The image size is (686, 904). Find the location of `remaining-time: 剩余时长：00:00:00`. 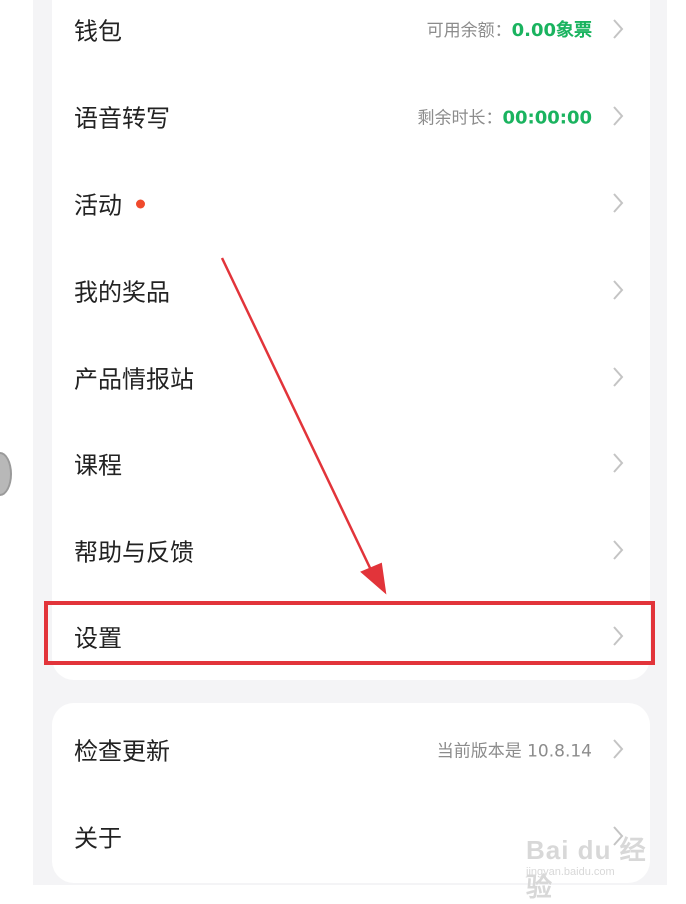

remaining-time: 剩余时长：00:00:00 is located at coordinates (504, 116).